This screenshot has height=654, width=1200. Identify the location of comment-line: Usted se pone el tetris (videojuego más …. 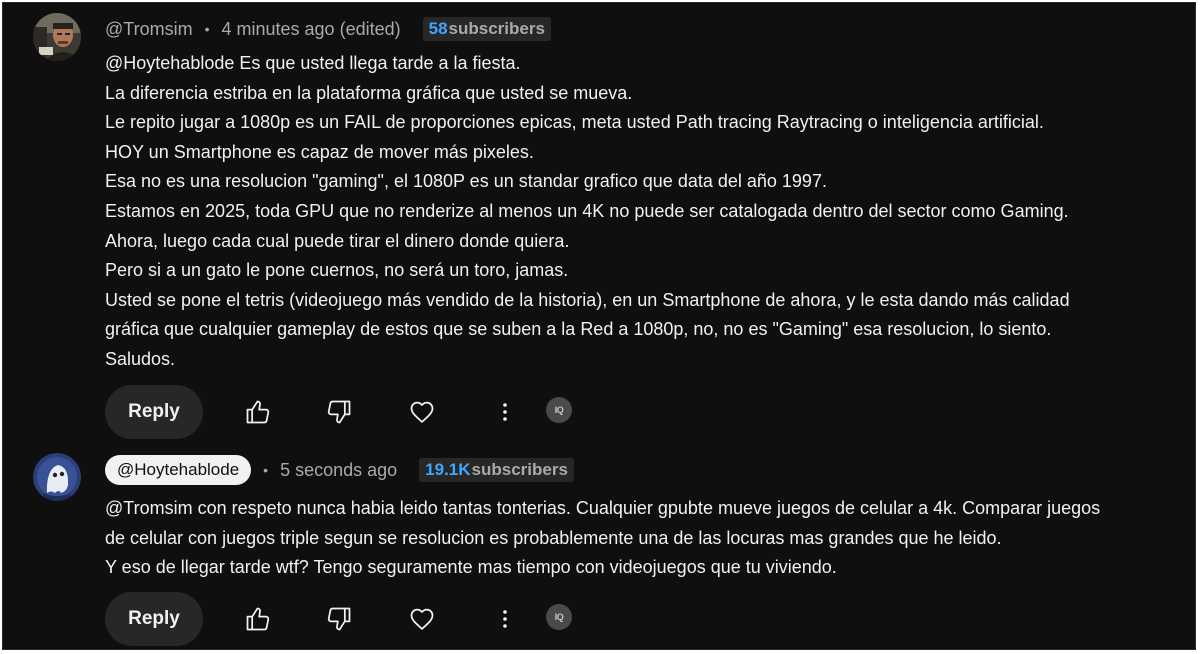
(587, 299).